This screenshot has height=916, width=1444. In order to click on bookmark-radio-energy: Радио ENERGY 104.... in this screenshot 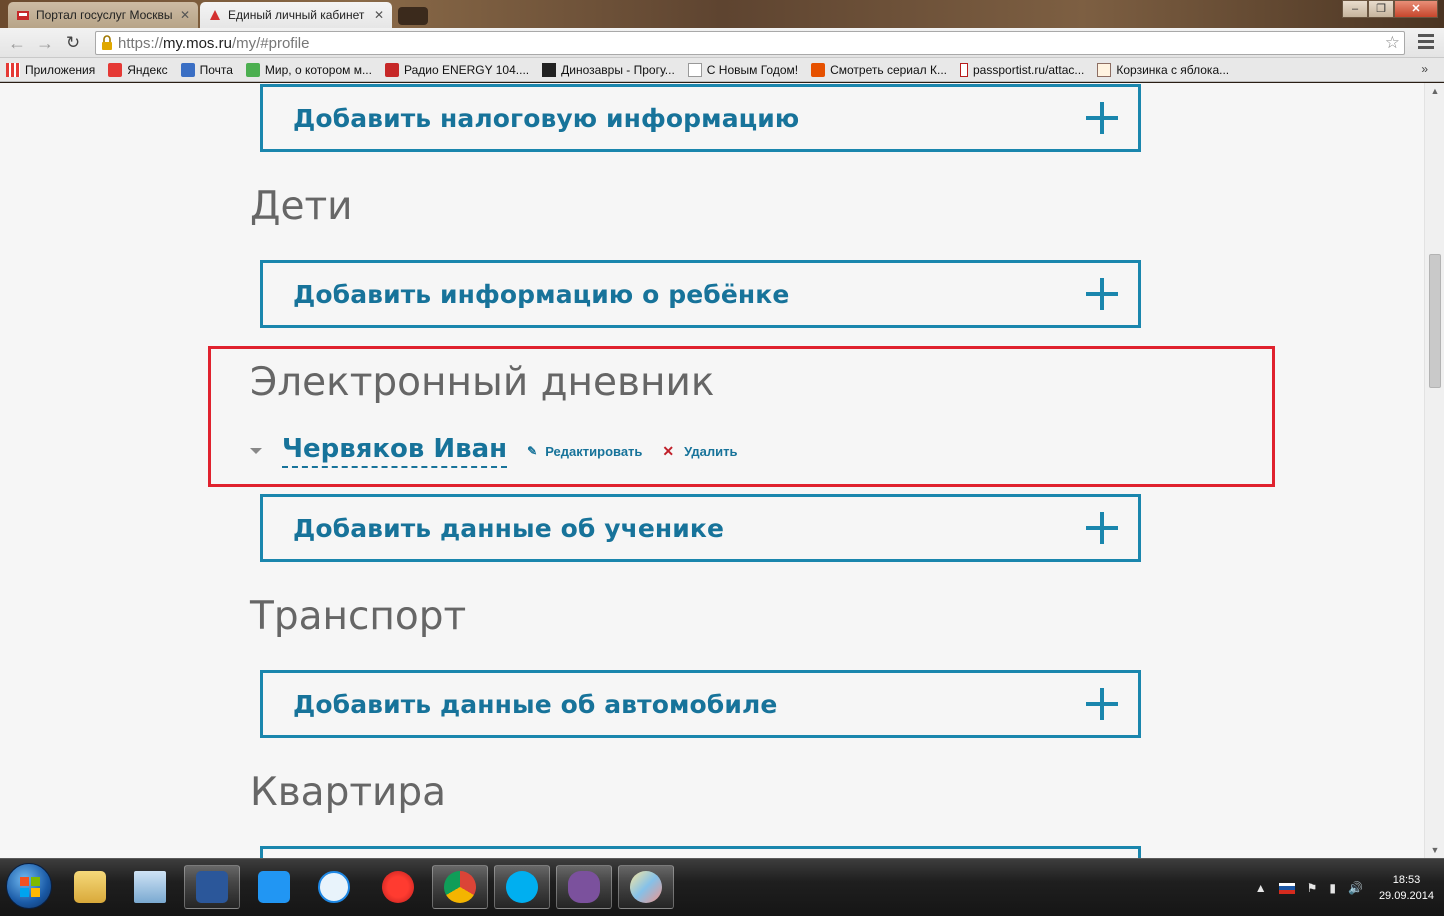, I will do `click(457, 69)`.